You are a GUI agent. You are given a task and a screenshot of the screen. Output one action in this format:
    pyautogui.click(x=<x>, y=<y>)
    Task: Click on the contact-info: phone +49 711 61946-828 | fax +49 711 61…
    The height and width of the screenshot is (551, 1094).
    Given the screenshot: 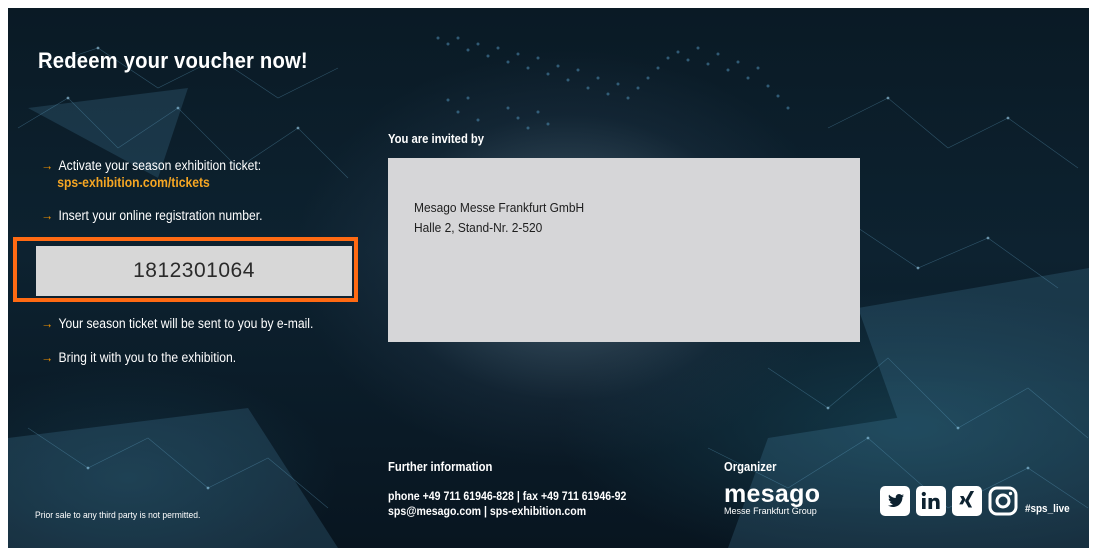 What is the action you would take?
    pyautogui.click(x=507, y=504)
    